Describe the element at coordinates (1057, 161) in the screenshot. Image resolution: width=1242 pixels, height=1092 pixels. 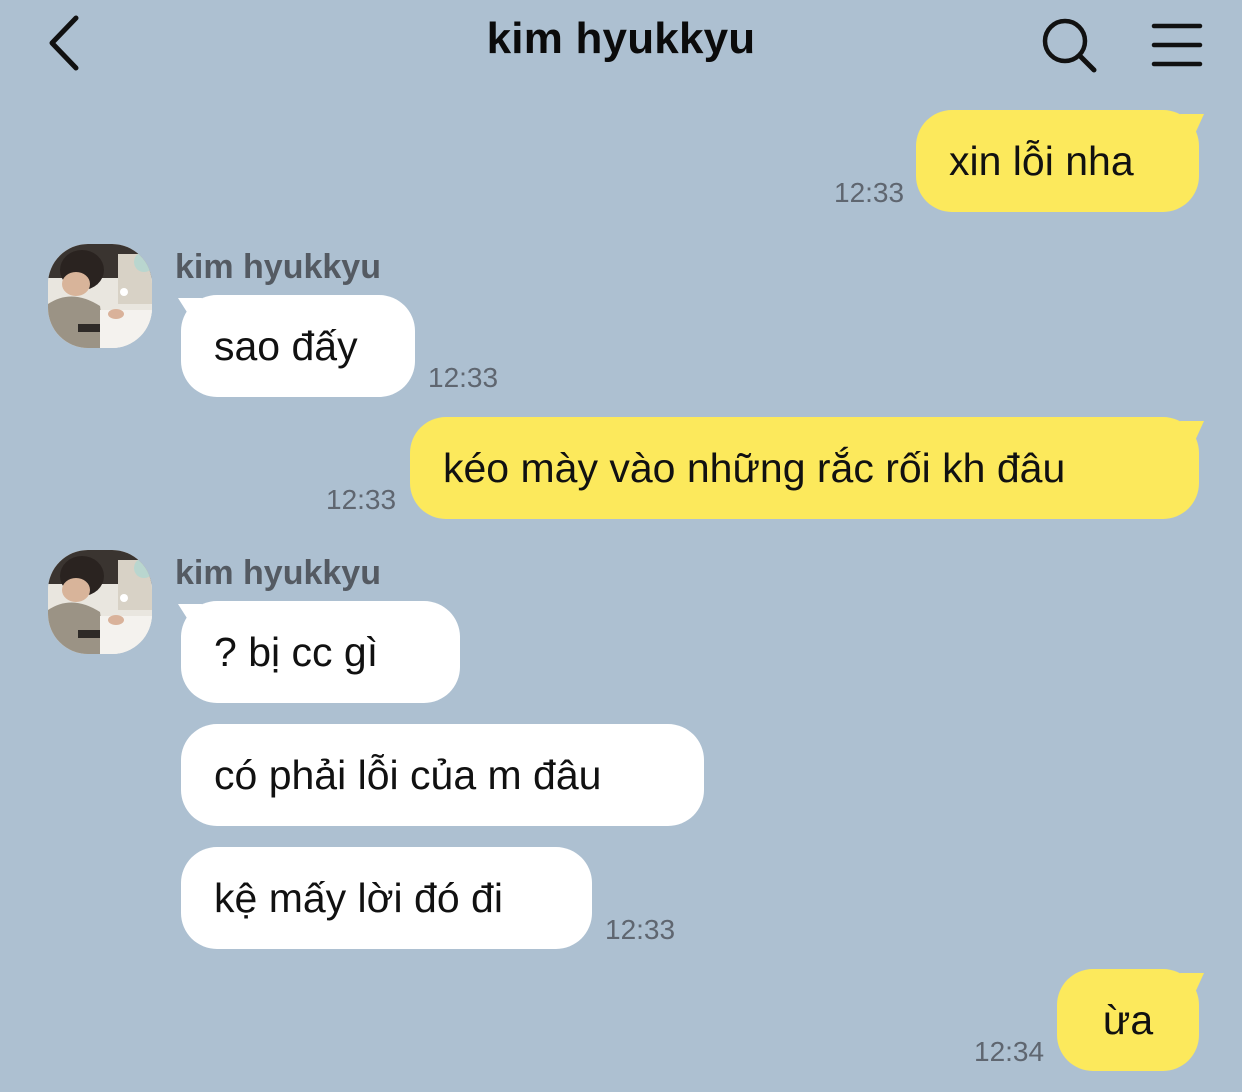
I see `message-bubble: xin lỗi nha` at that location.